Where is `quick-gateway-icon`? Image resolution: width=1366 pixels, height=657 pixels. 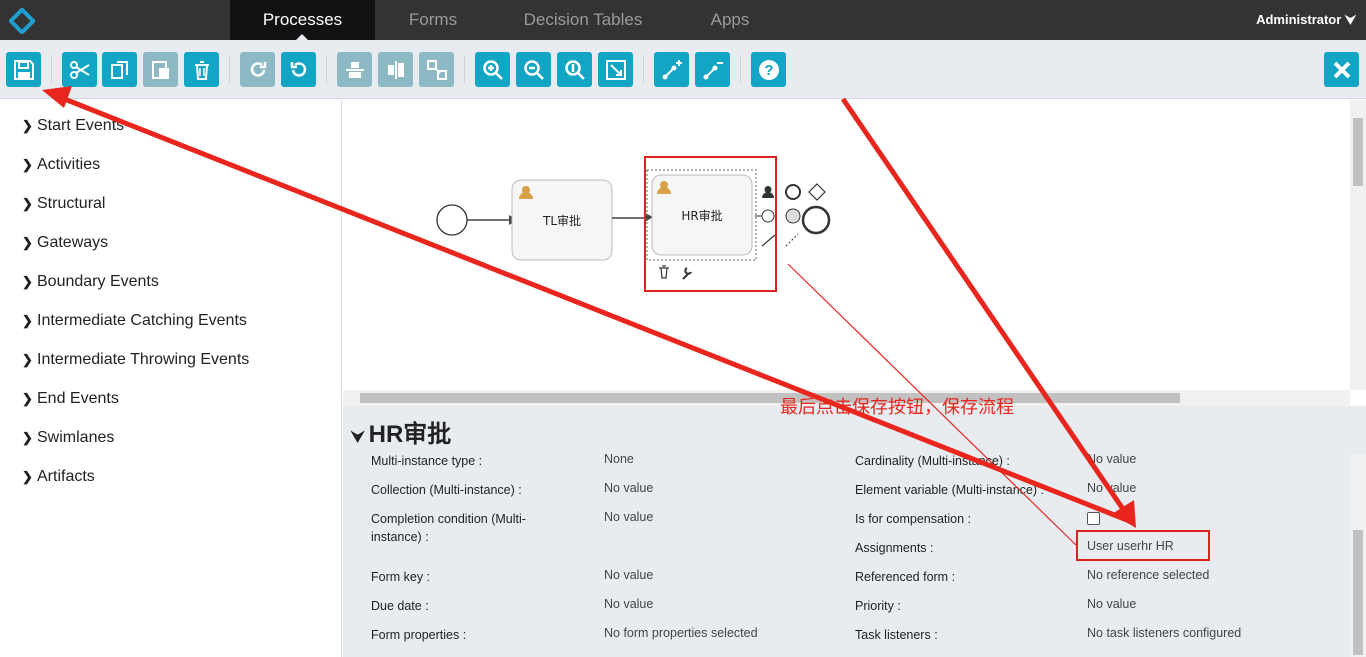
quick-gateway-icon is located at coordinates (817, 192).